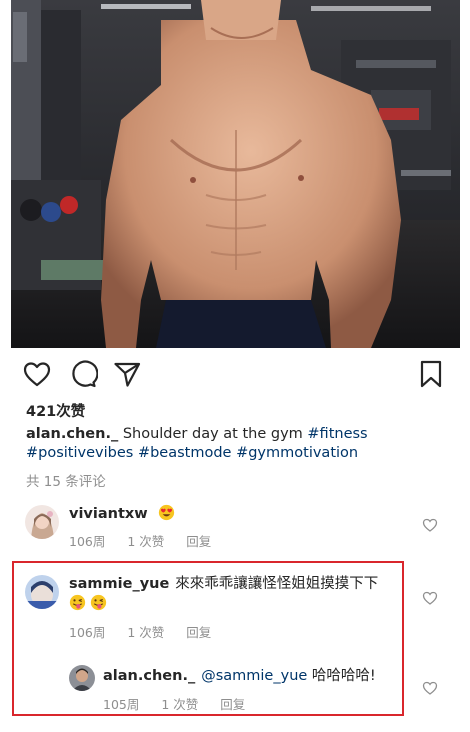  Describe the element at coordinates (83, 374) in the screenshot. I see `comment-icon` at that location.